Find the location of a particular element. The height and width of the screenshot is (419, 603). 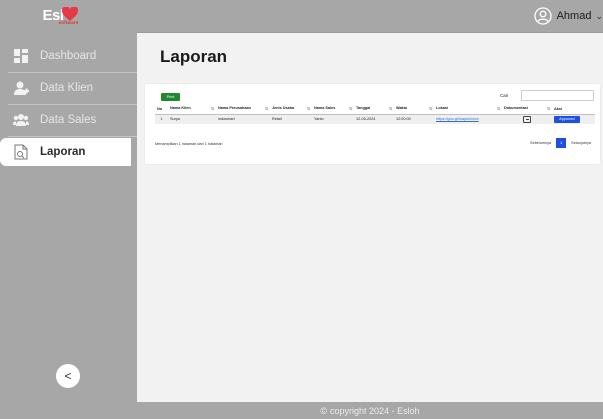

column-header-nama-sales: Nama Sales ⇅ is located at coordinates (333, 109).